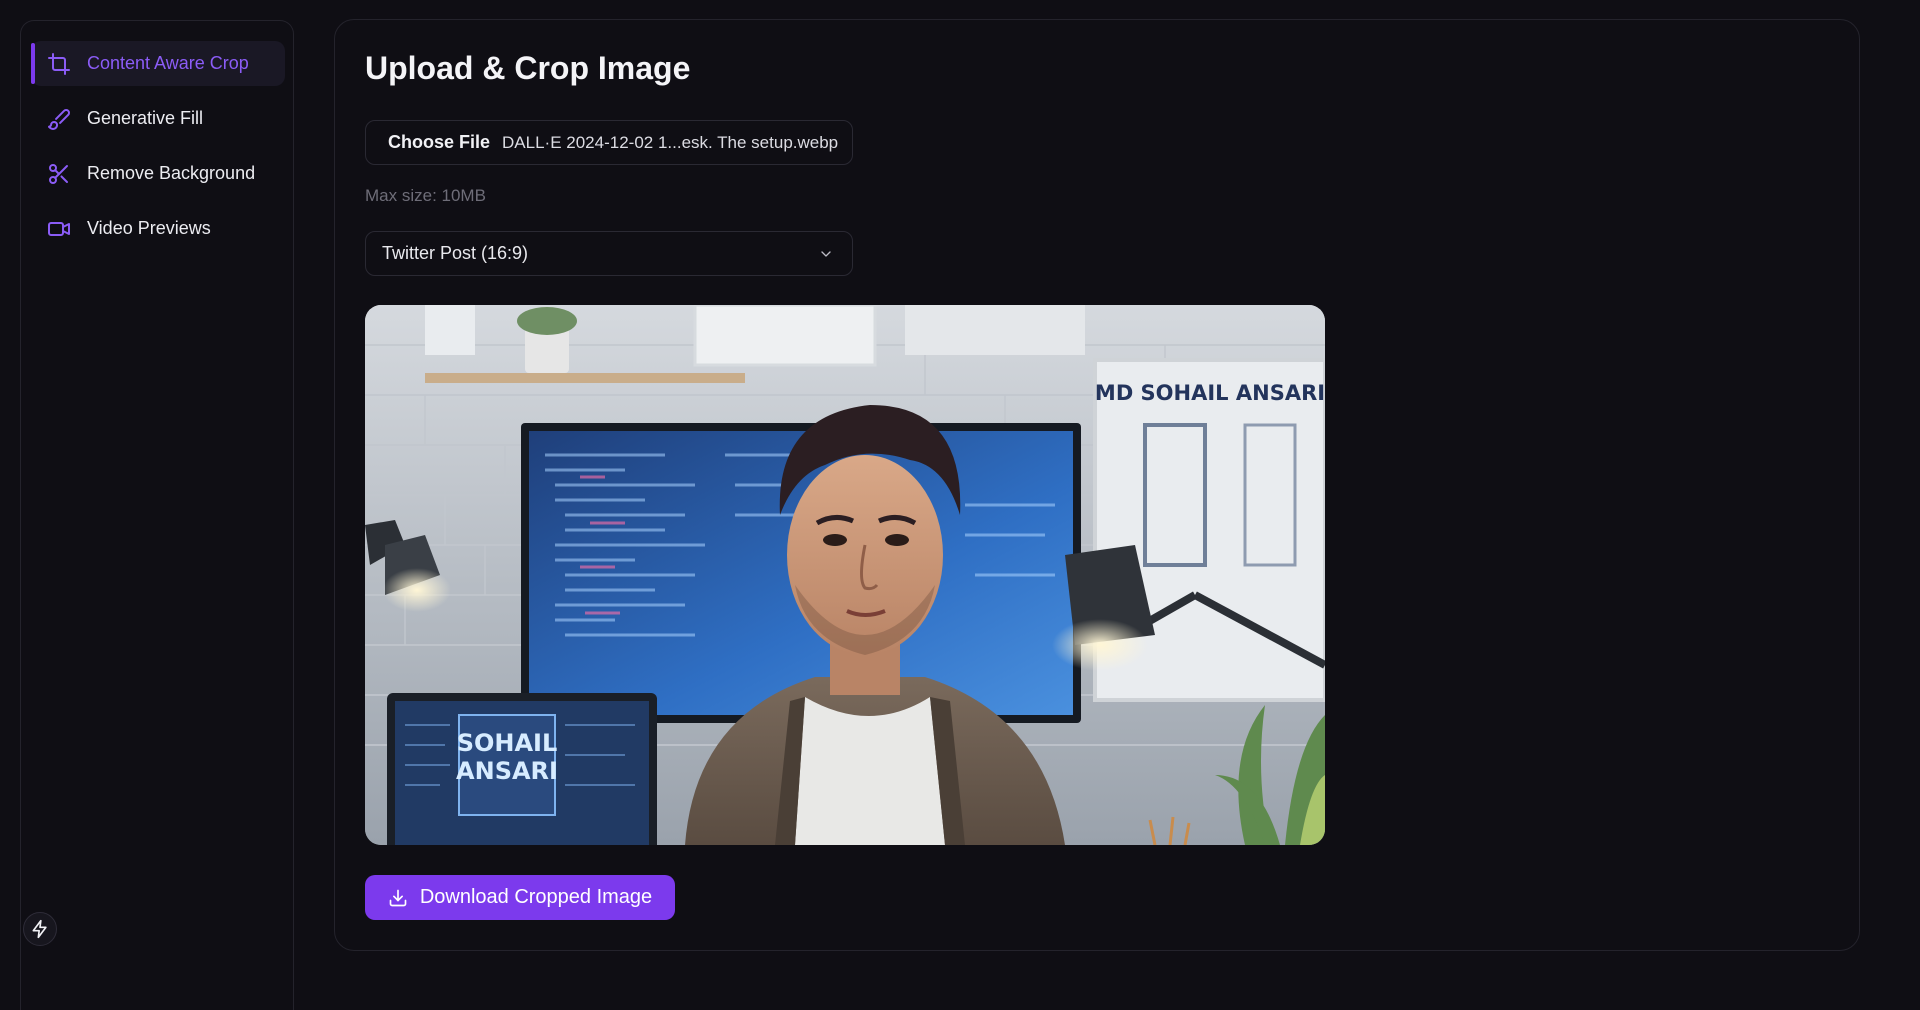  I want to click on bolt-button, so click(40, 929).